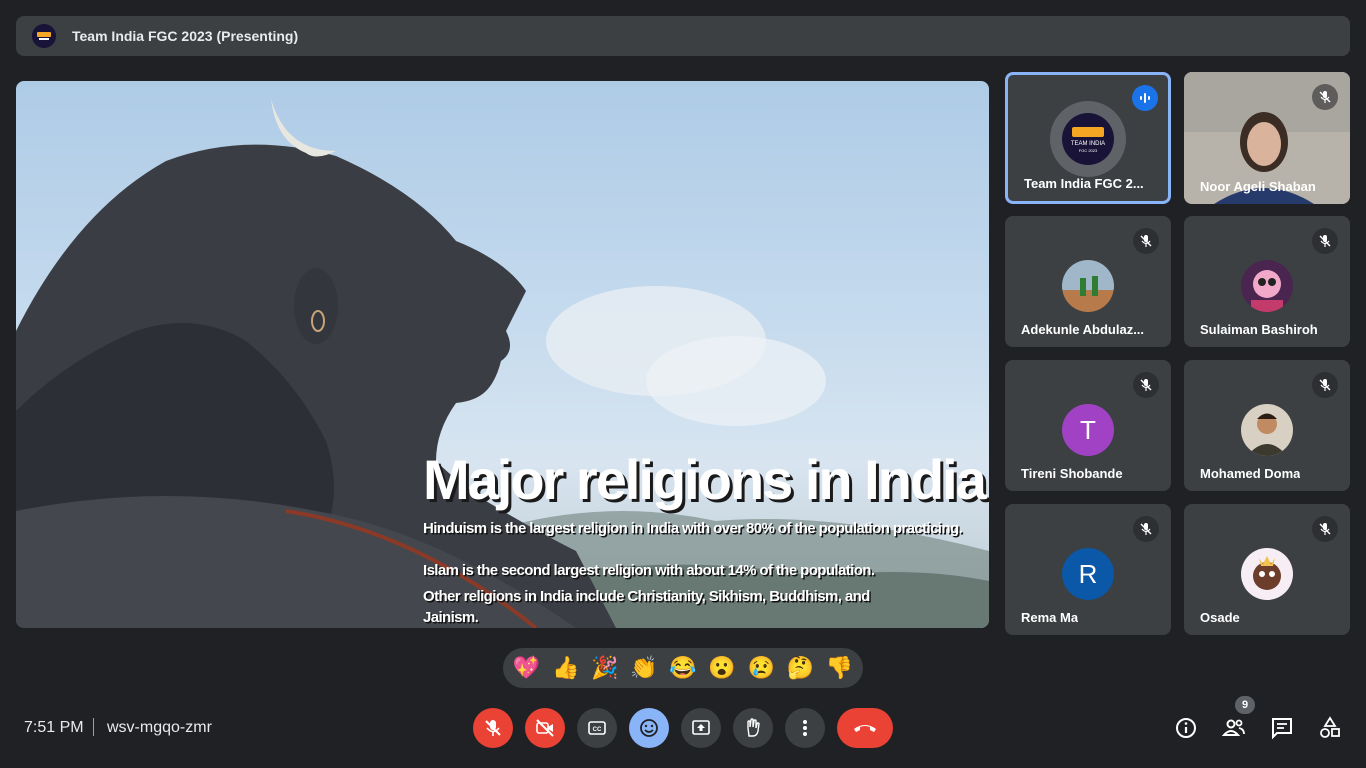 The height and width of the screenshot is (768, 1366). I want to click on send-reaction-button, so click(649, 728).